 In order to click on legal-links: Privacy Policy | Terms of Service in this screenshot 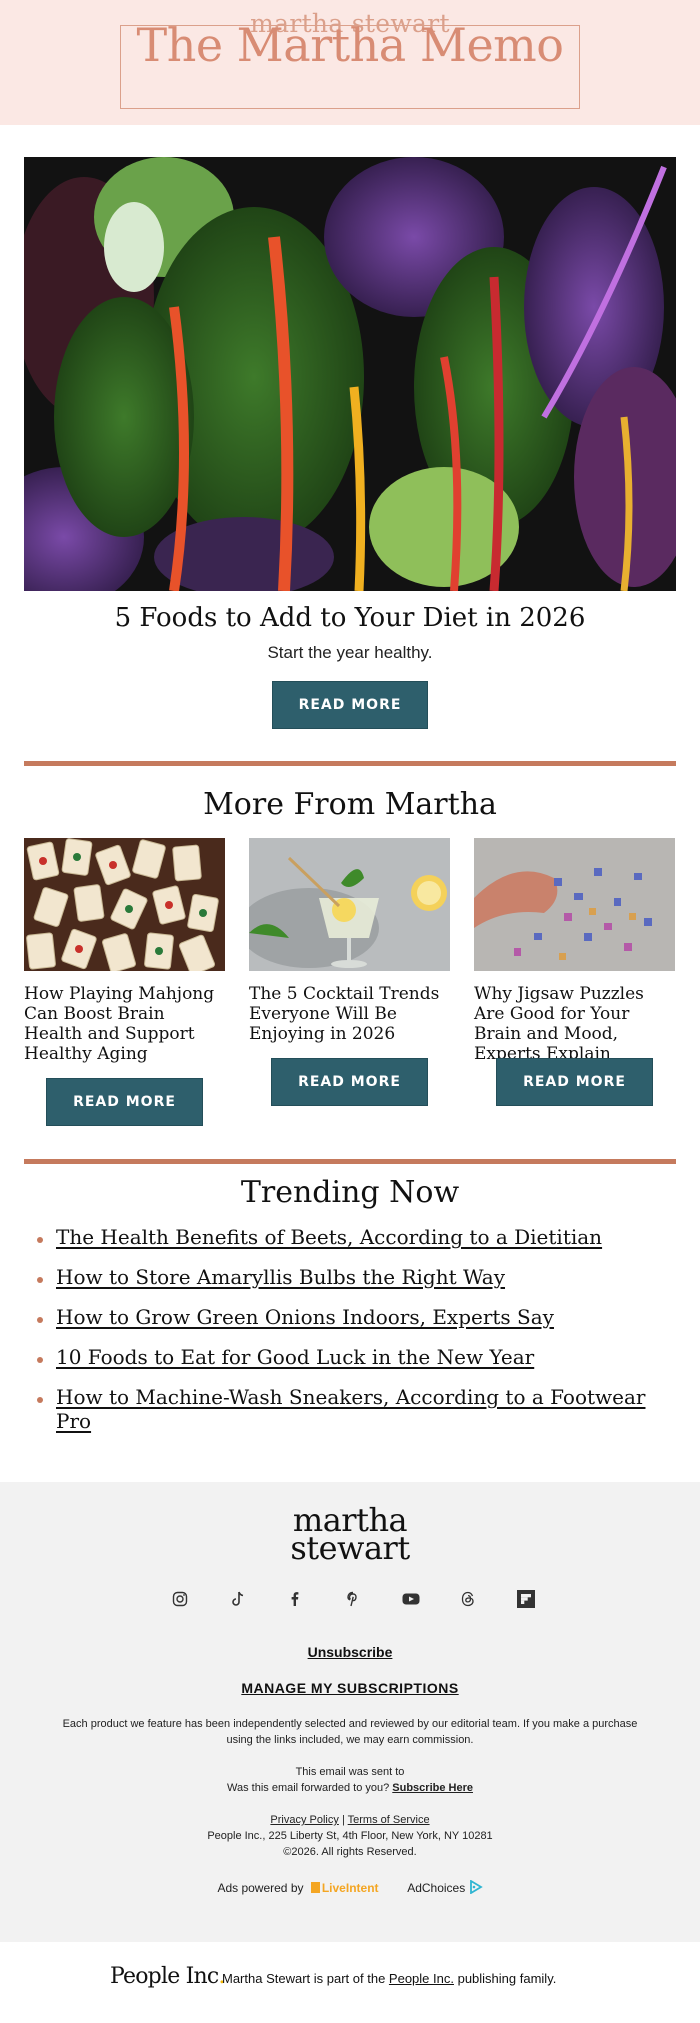, I will do `click(350, 1820)`.